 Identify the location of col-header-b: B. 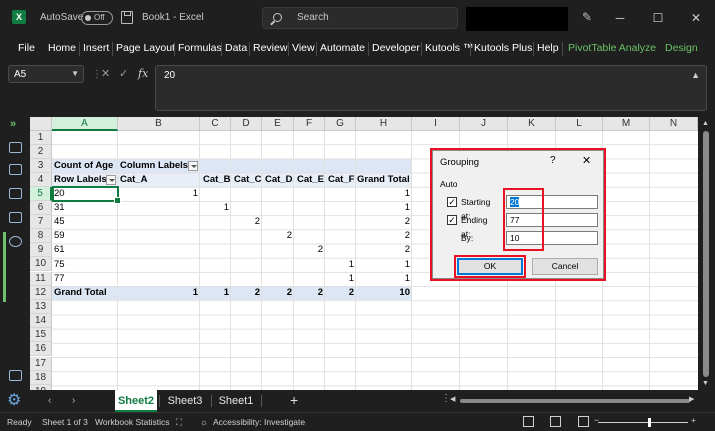
(159, 124).